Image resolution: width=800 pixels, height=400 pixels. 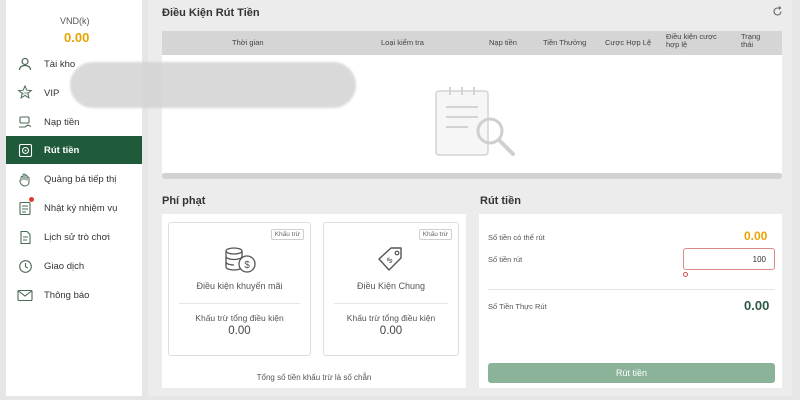 I want to click on column-header: Nạp tiền, so click(x=503, y=42).